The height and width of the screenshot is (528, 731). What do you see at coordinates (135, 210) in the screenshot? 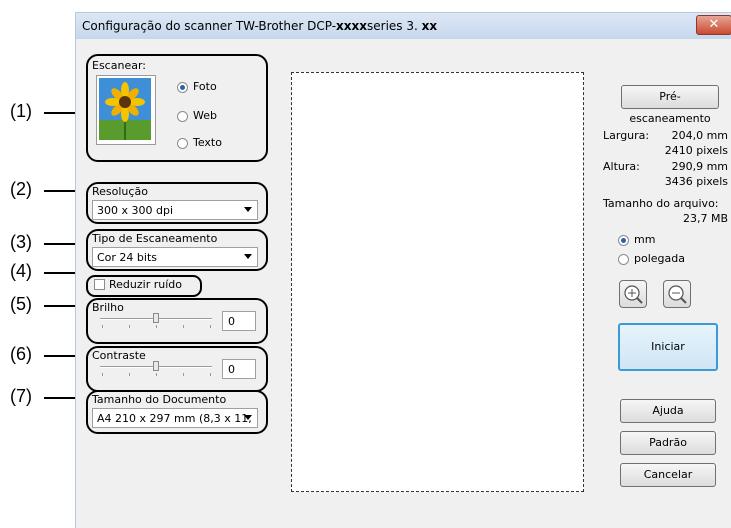
I see `resolution-value: 300 x 300 dpi` at bounding box center [135, 210].